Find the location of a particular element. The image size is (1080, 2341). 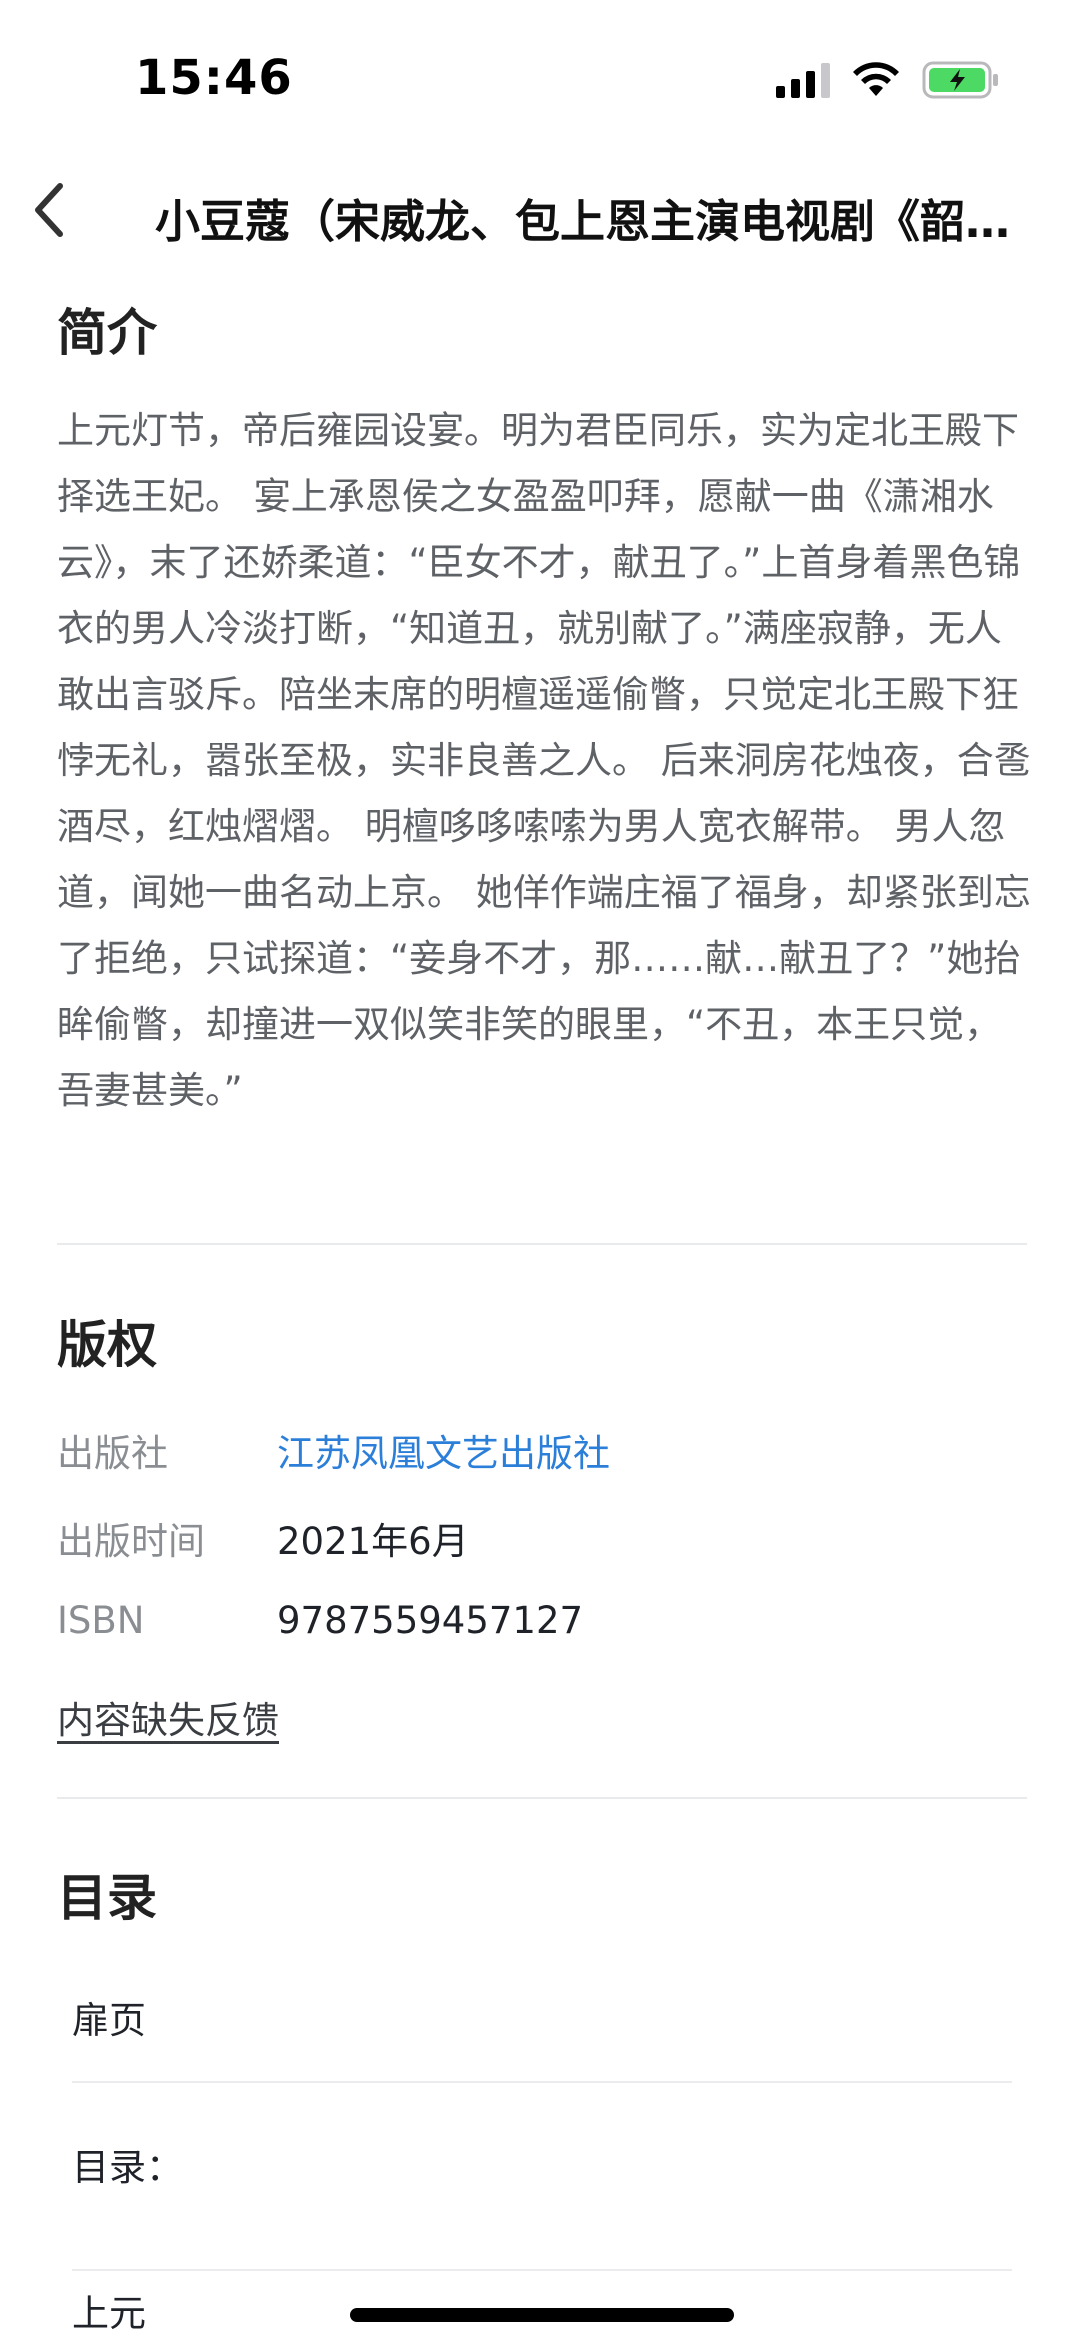

back-button is located at coordinates (48, 210).